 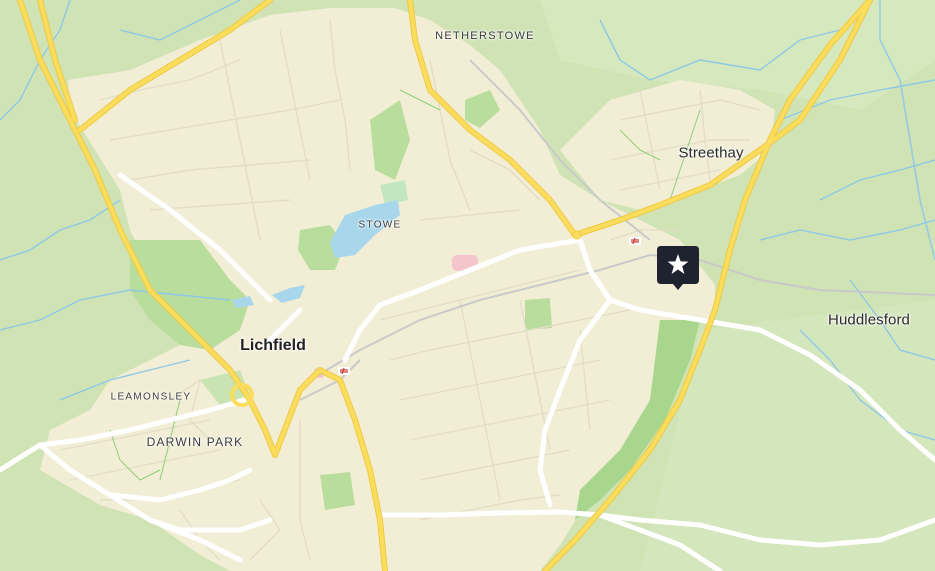 What do you see at coordinates (195, 442) in the screenshot?
I see `label-darwin-park: DARWIN PARK` at bounding box center [195, 442].